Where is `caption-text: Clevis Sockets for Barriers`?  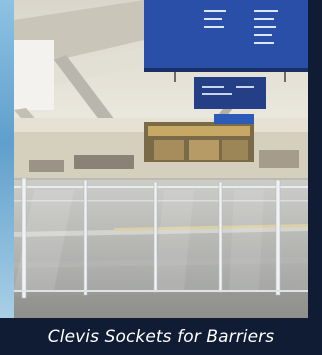 caption-text: Clevis Sockets for Barriers is located at coordinates (161, 337).